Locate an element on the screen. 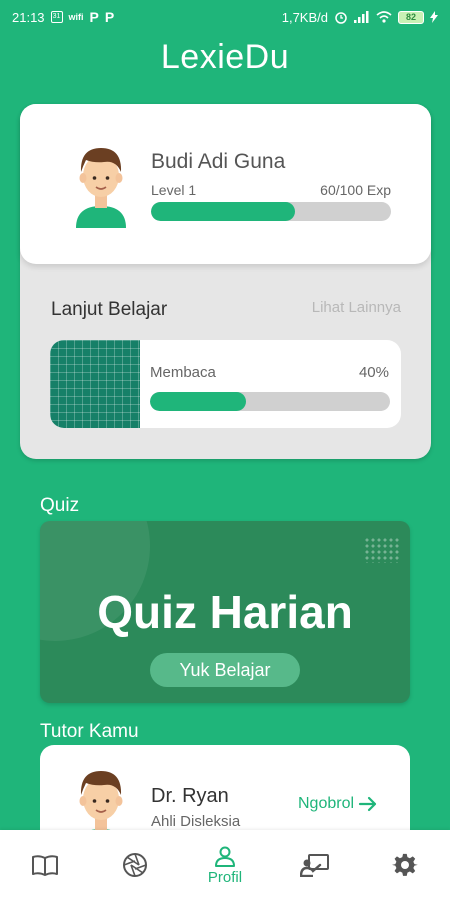 This screenshot has height=900, width=450. bottom-navigation: Profil is located at coordinates (225, 865).